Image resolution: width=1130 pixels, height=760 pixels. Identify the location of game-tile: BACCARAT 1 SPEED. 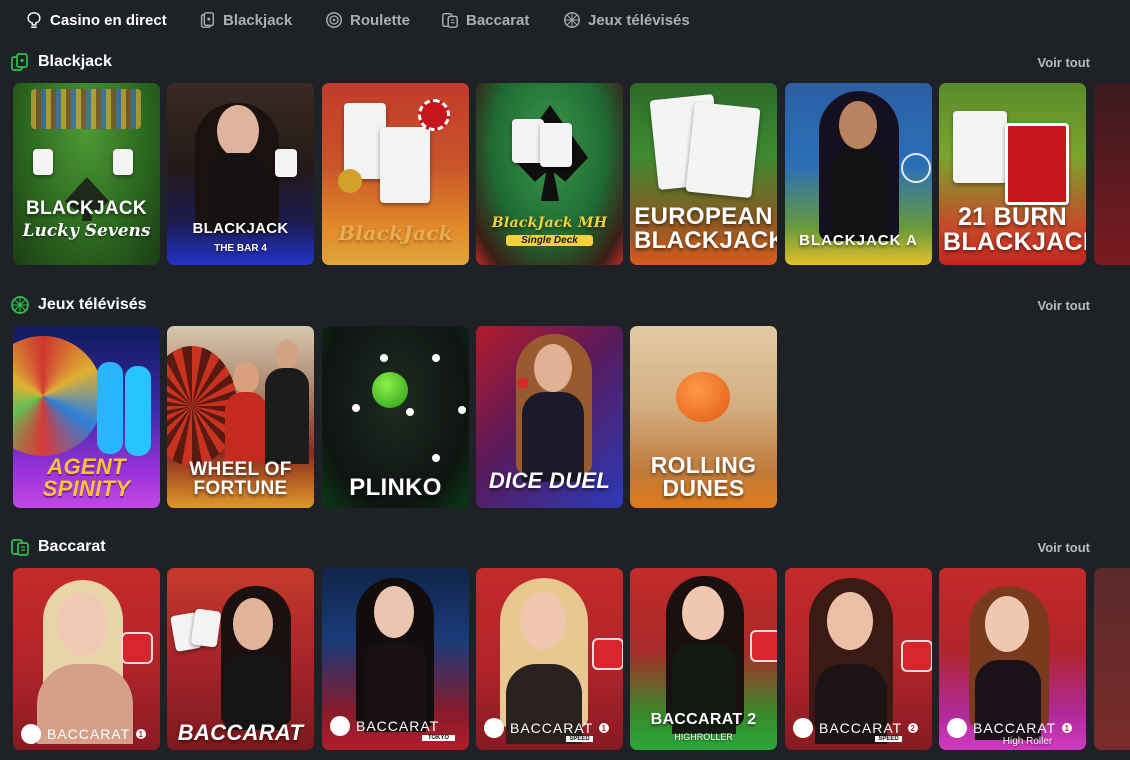
(549, 659).